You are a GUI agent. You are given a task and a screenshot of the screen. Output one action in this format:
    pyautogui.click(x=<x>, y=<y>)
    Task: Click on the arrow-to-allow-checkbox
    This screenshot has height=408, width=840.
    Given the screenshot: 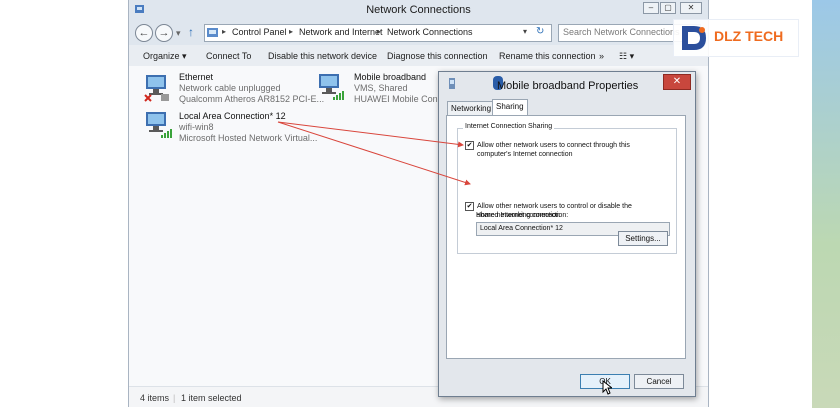 What is the action you would take?
    pyautogui.click(x=370, y=134)
    